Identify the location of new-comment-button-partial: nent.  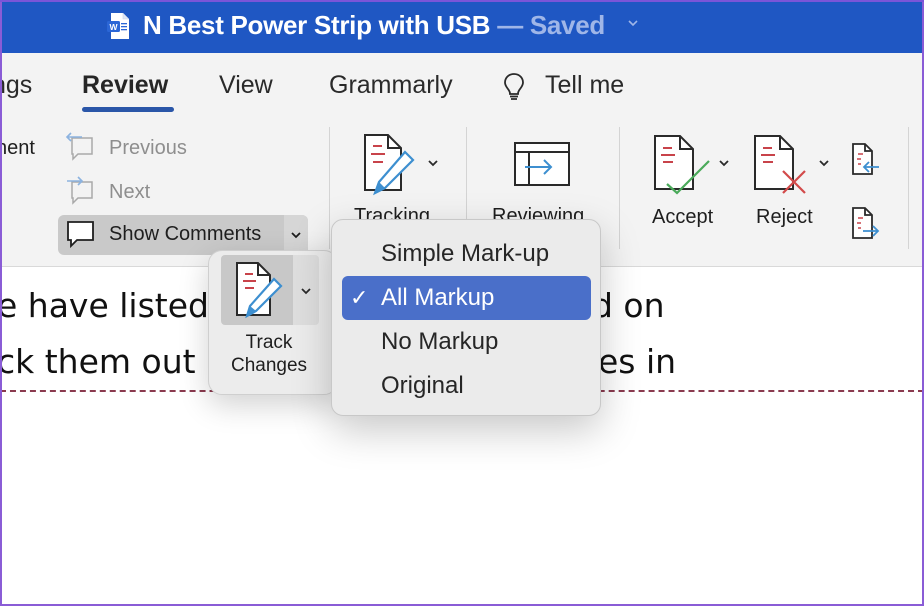
(17, 148).